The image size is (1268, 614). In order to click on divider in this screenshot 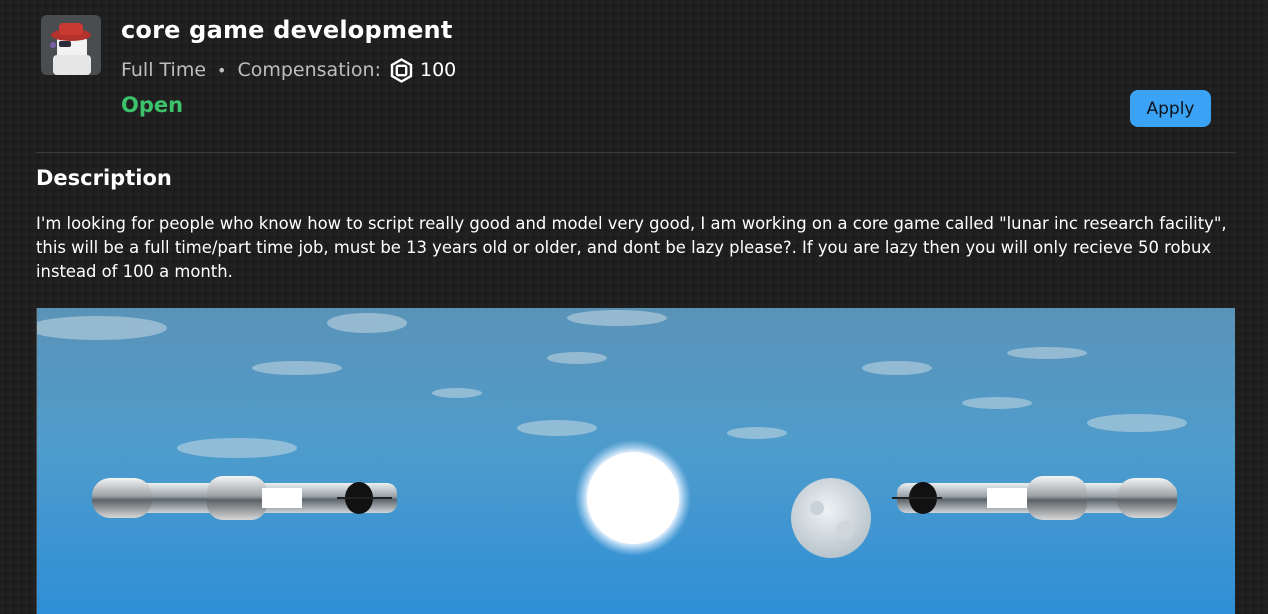, I will do `click(636, 152)`.